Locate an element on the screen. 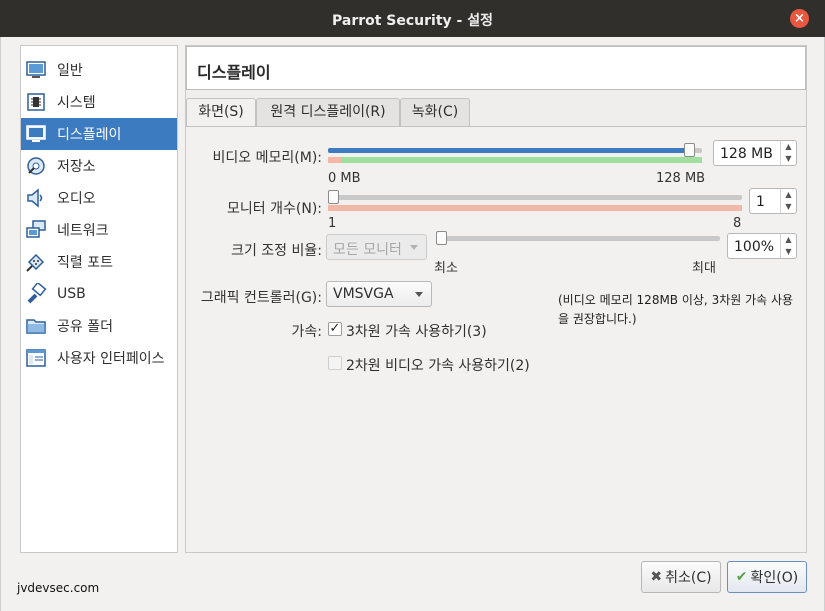  video-memory-spinbox: 128 MB ▲ ▼ is located at coordinates (755, 153).